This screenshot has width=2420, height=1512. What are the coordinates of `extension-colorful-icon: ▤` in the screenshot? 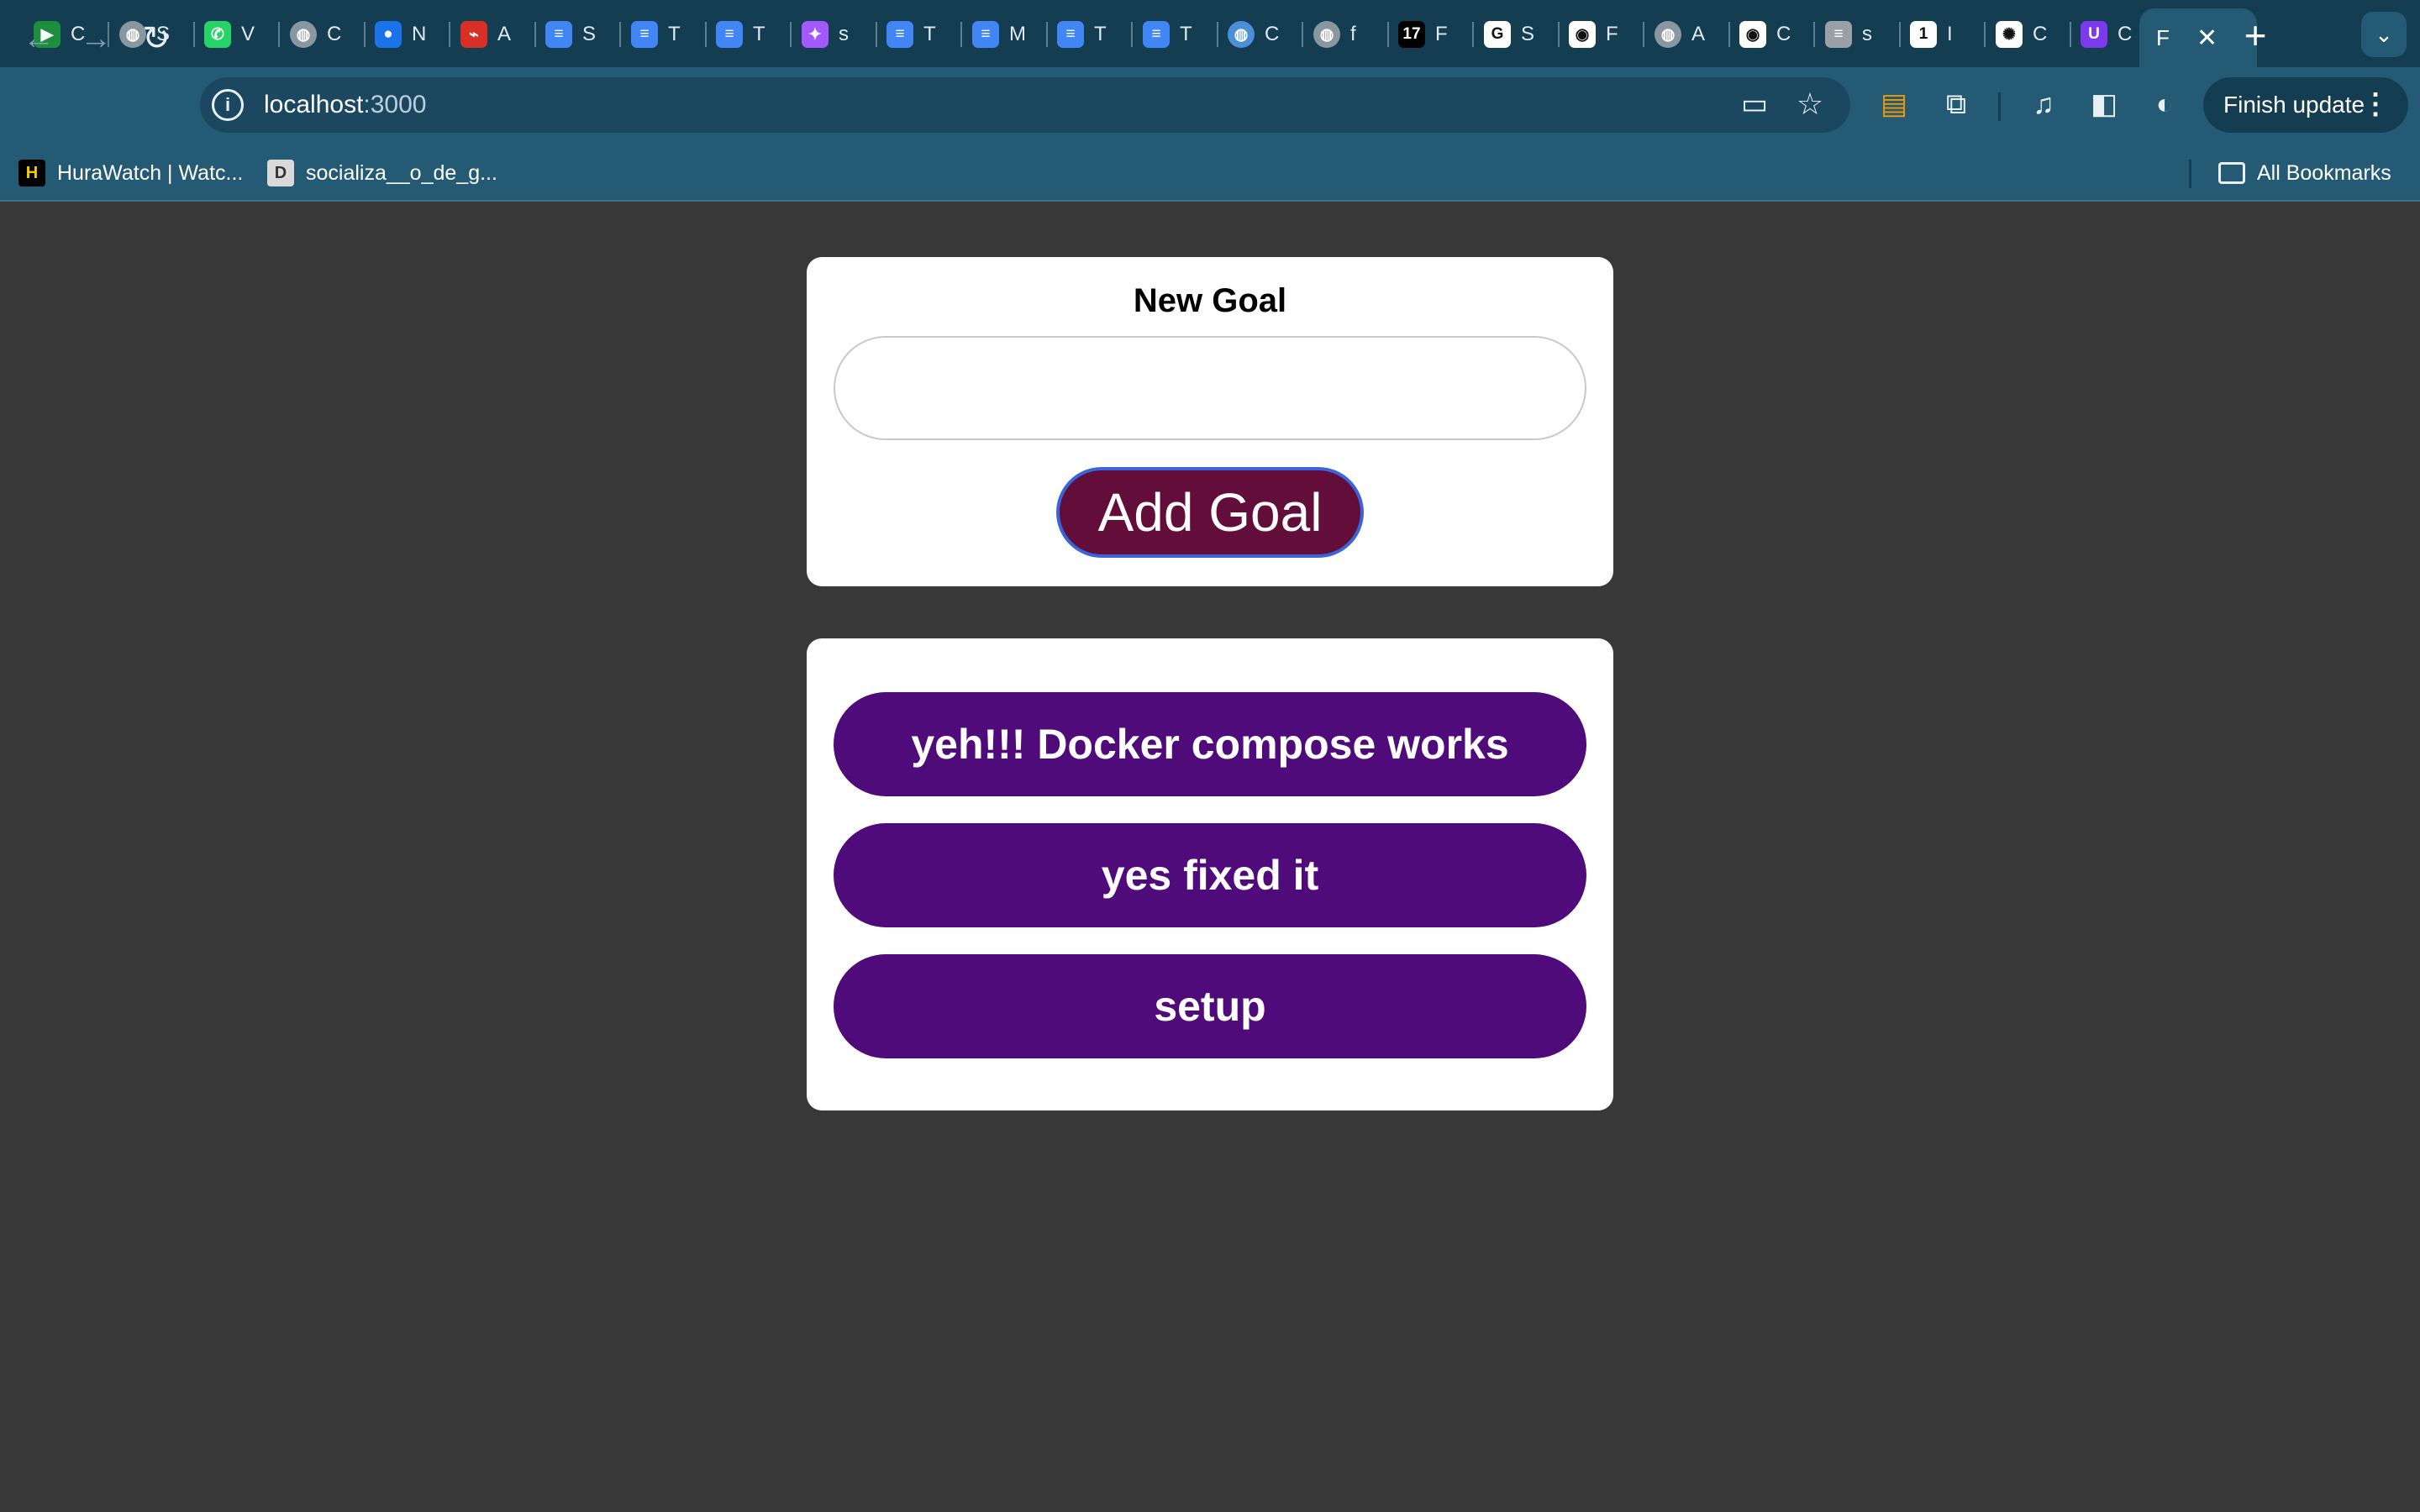 It's located at (1894, 104).